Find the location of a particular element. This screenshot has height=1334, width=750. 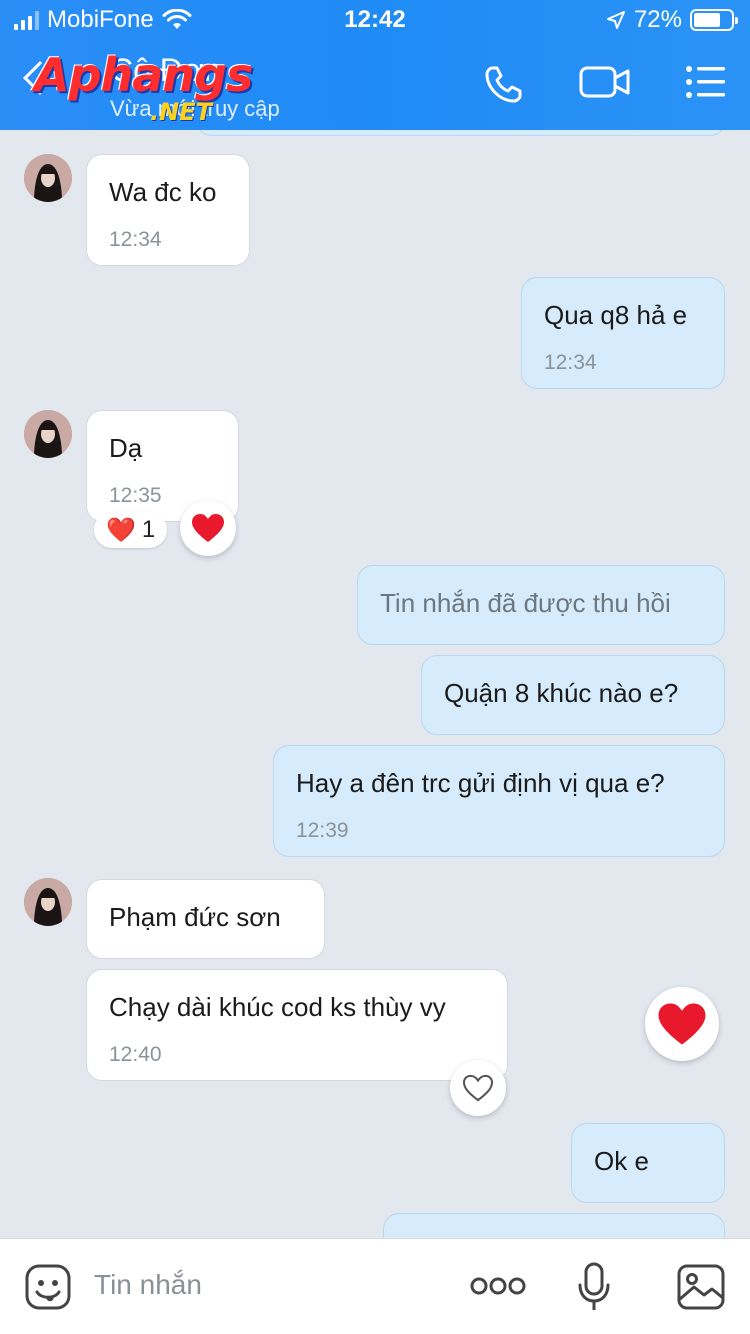

message-time: 12:35 is located at coordinates (135, 495).